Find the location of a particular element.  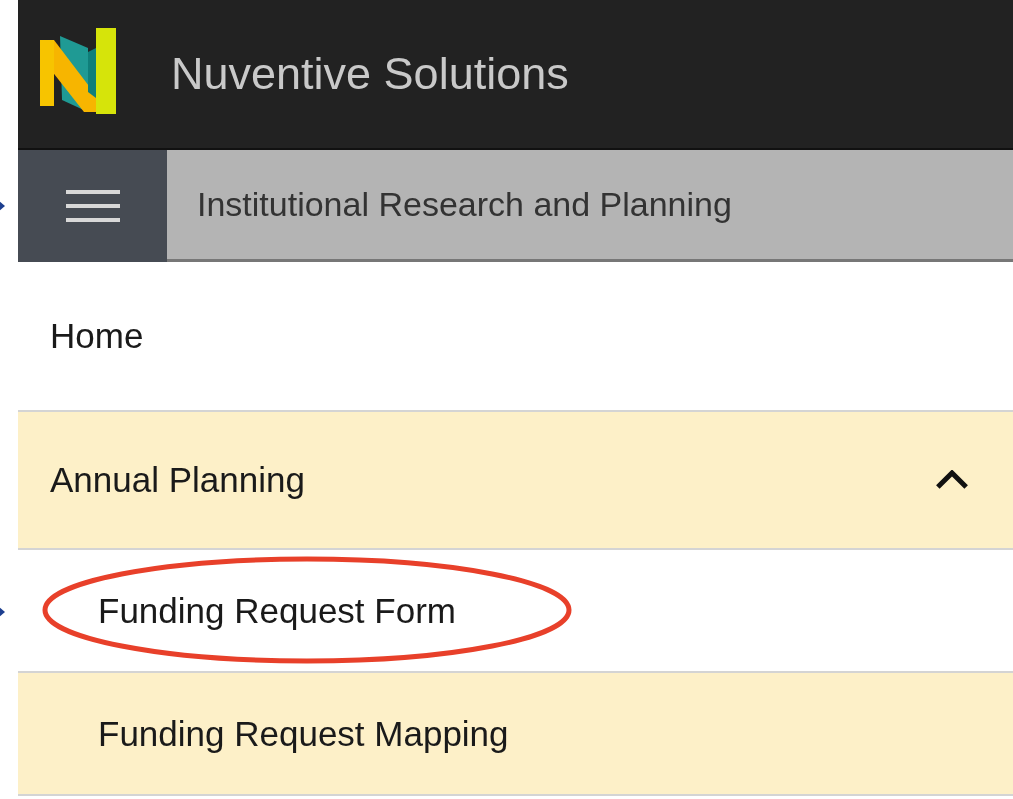

app-title: Nuventive Solutions is located at coordinates (370, 74).